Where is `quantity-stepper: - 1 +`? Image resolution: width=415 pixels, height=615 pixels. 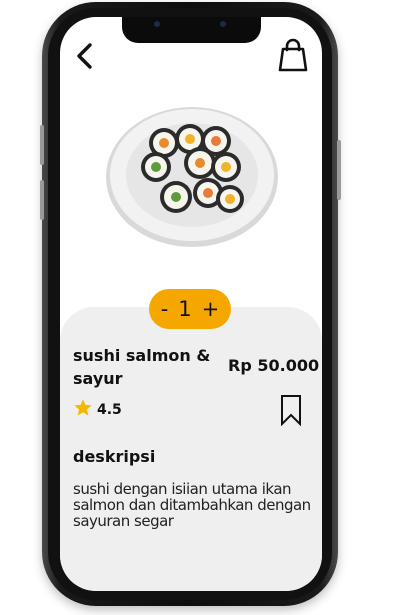 quantity-stepper: - 1 + is located at coordinates (190, 309).